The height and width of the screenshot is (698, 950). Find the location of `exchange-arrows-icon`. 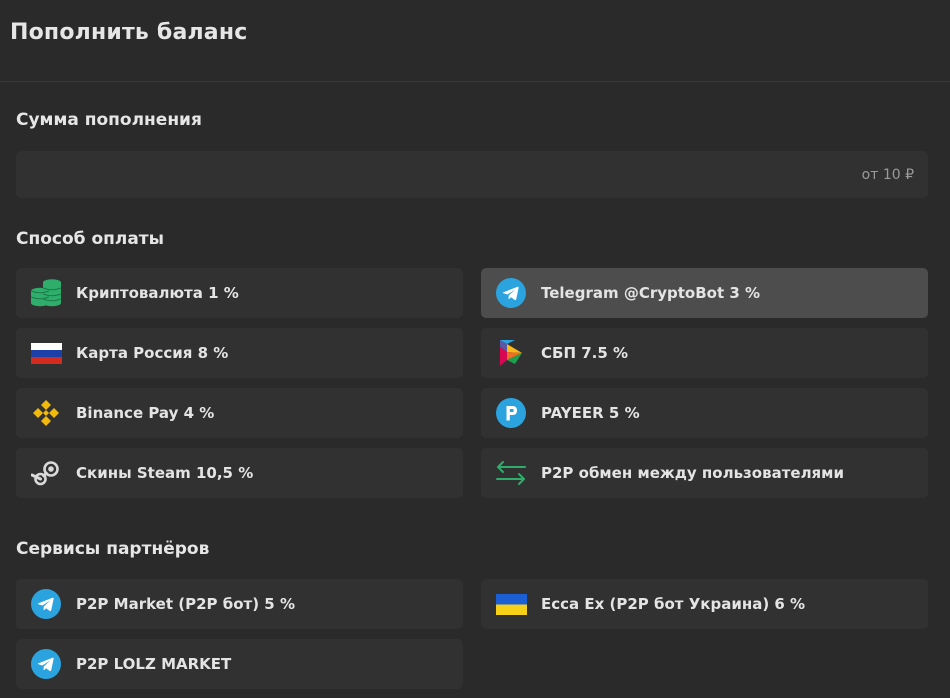

exchange-arrows-icon is located at coordinates (511, 473).